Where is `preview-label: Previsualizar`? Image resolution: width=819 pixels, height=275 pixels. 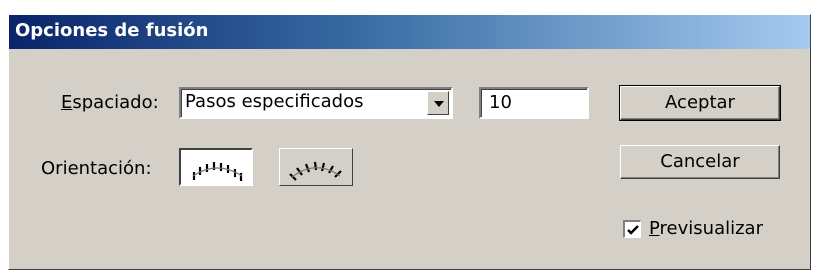
preview-label: Previsualizar is located at coordinates (706, 228).